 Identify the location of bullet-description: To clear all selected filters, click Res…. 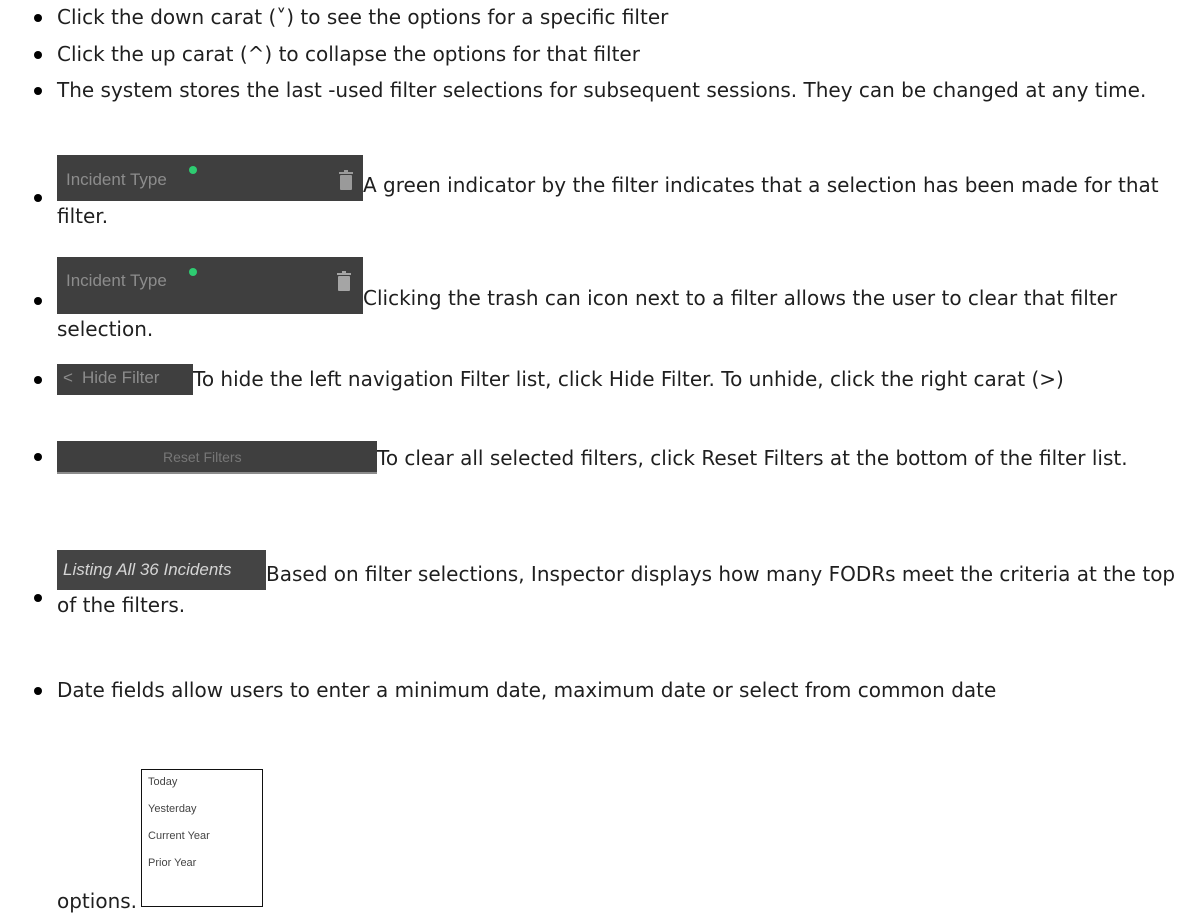
(752, 458).